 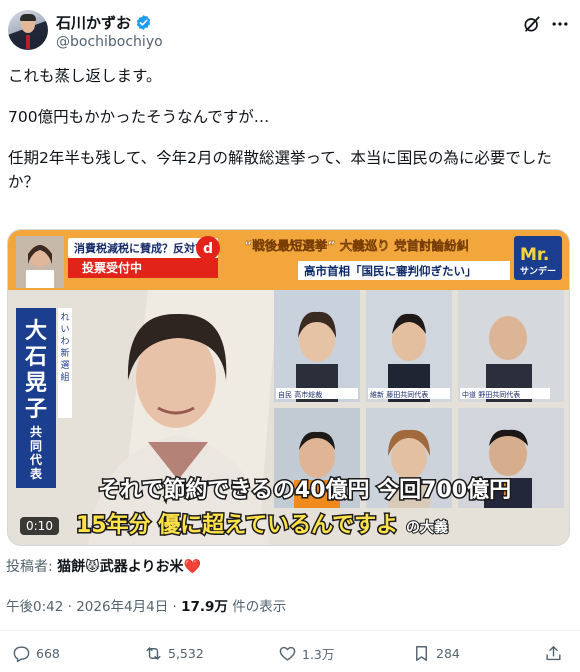 I want to click on action-bar: 668 5,532 1.3万 284, so click(x=290, y=656).